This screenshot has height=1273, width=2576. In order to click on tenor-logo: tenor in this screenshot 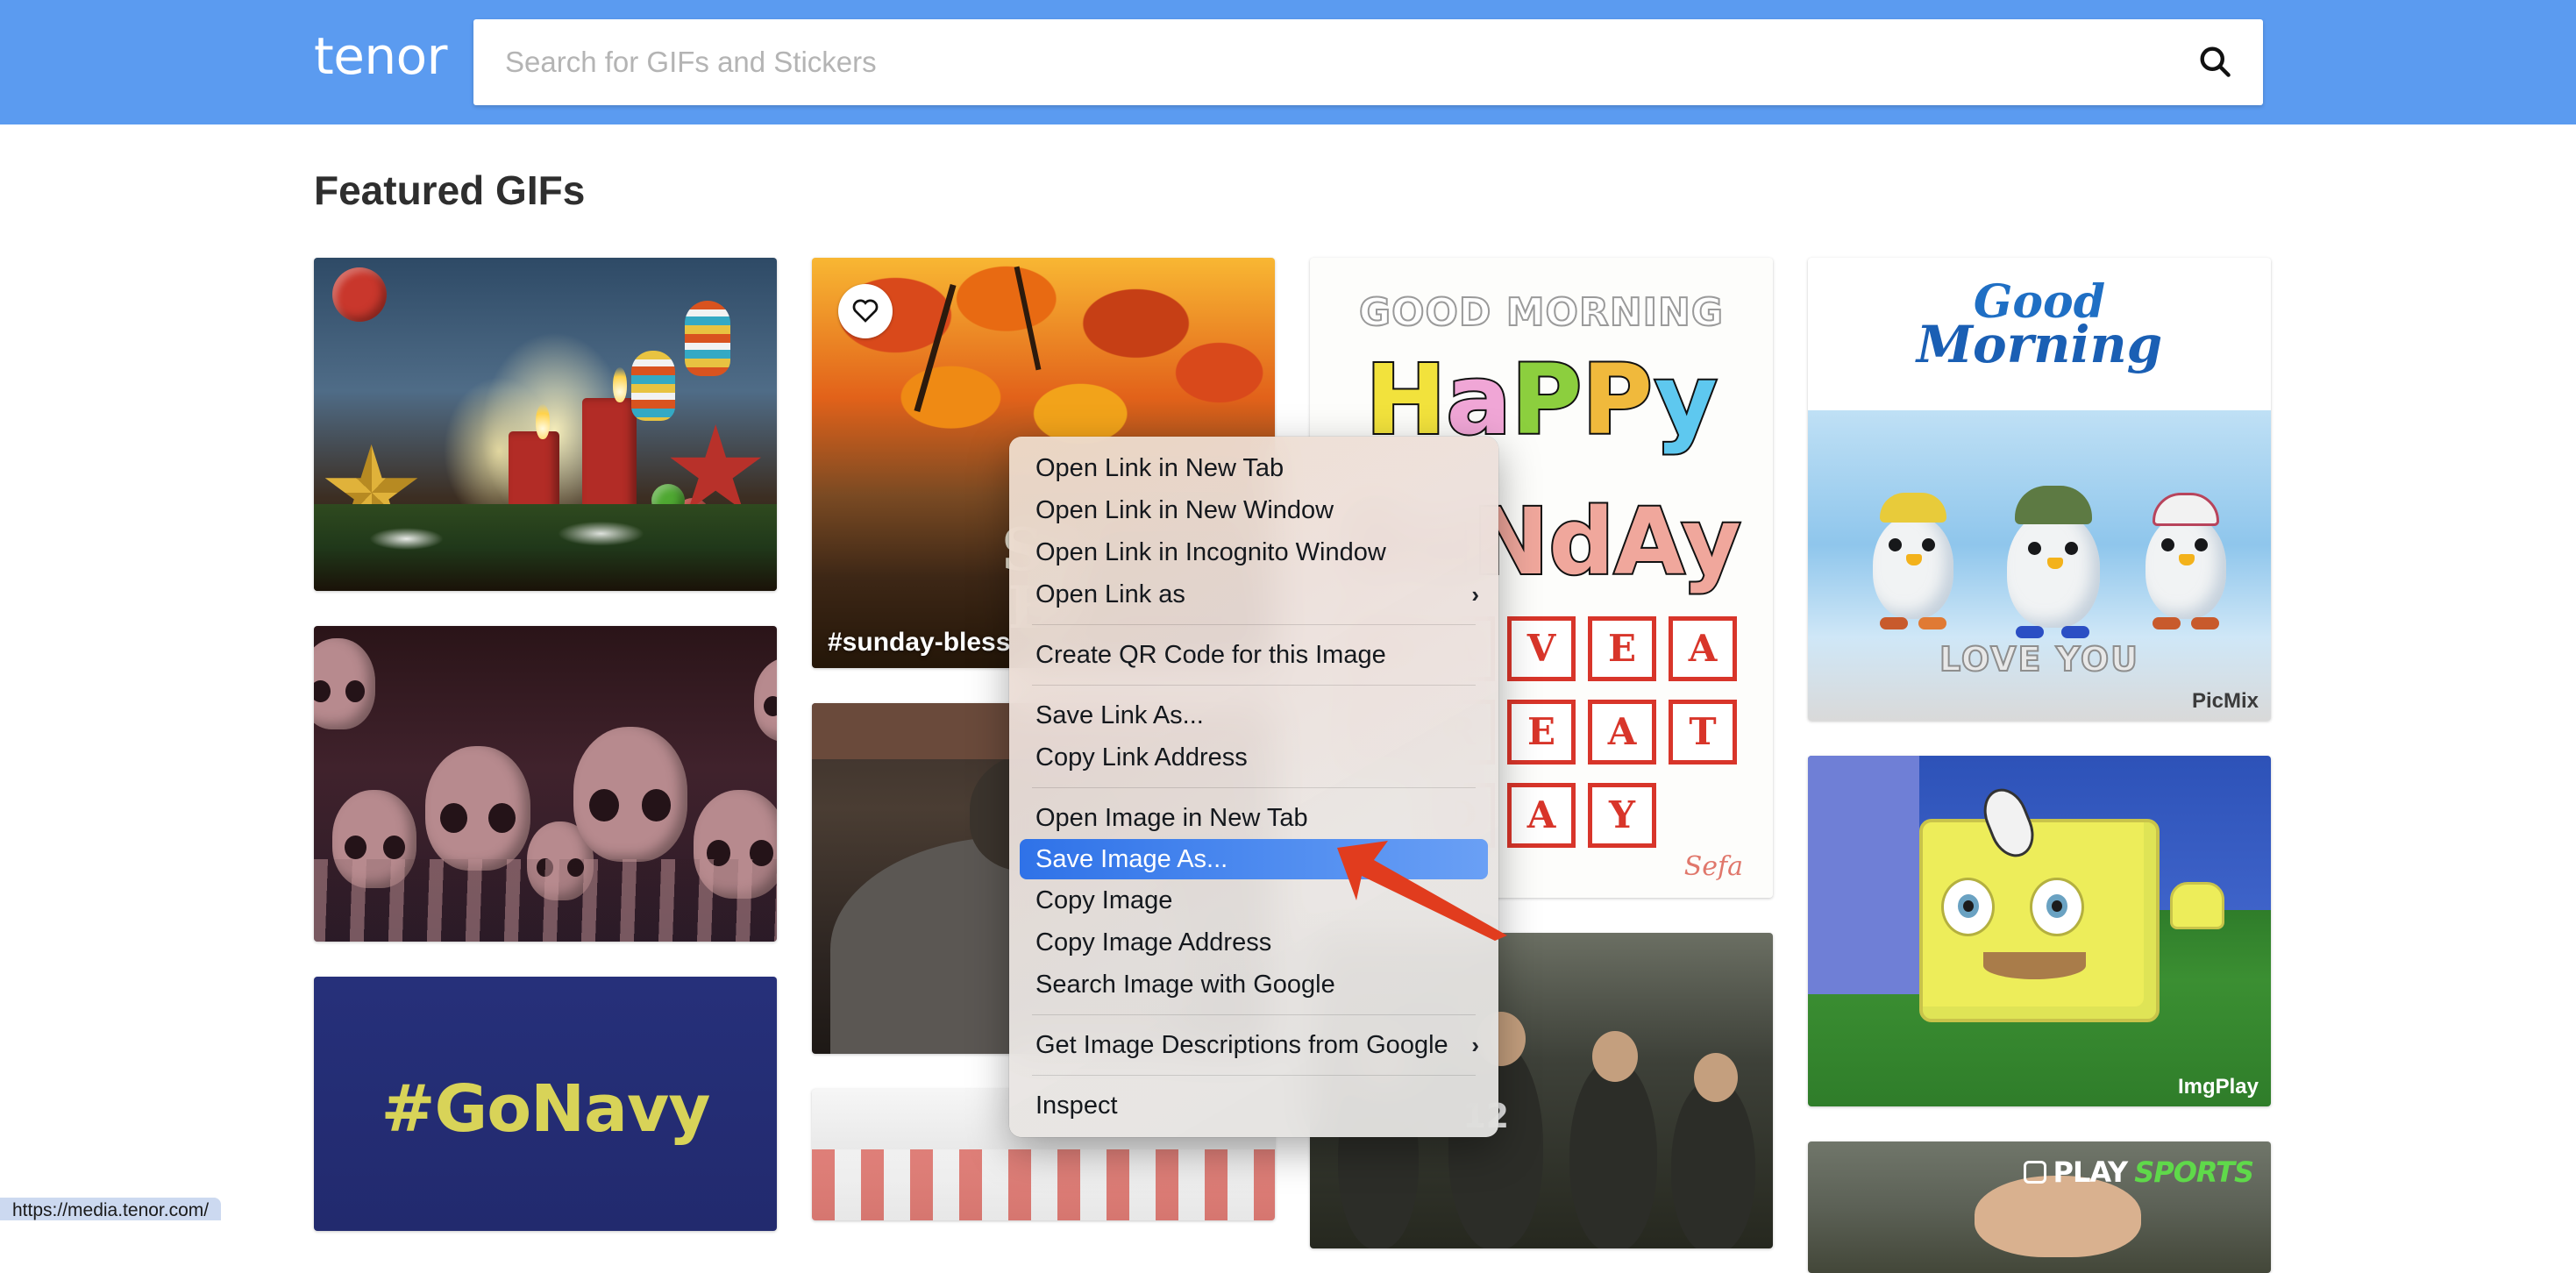, I will do `click(380, 56)`.